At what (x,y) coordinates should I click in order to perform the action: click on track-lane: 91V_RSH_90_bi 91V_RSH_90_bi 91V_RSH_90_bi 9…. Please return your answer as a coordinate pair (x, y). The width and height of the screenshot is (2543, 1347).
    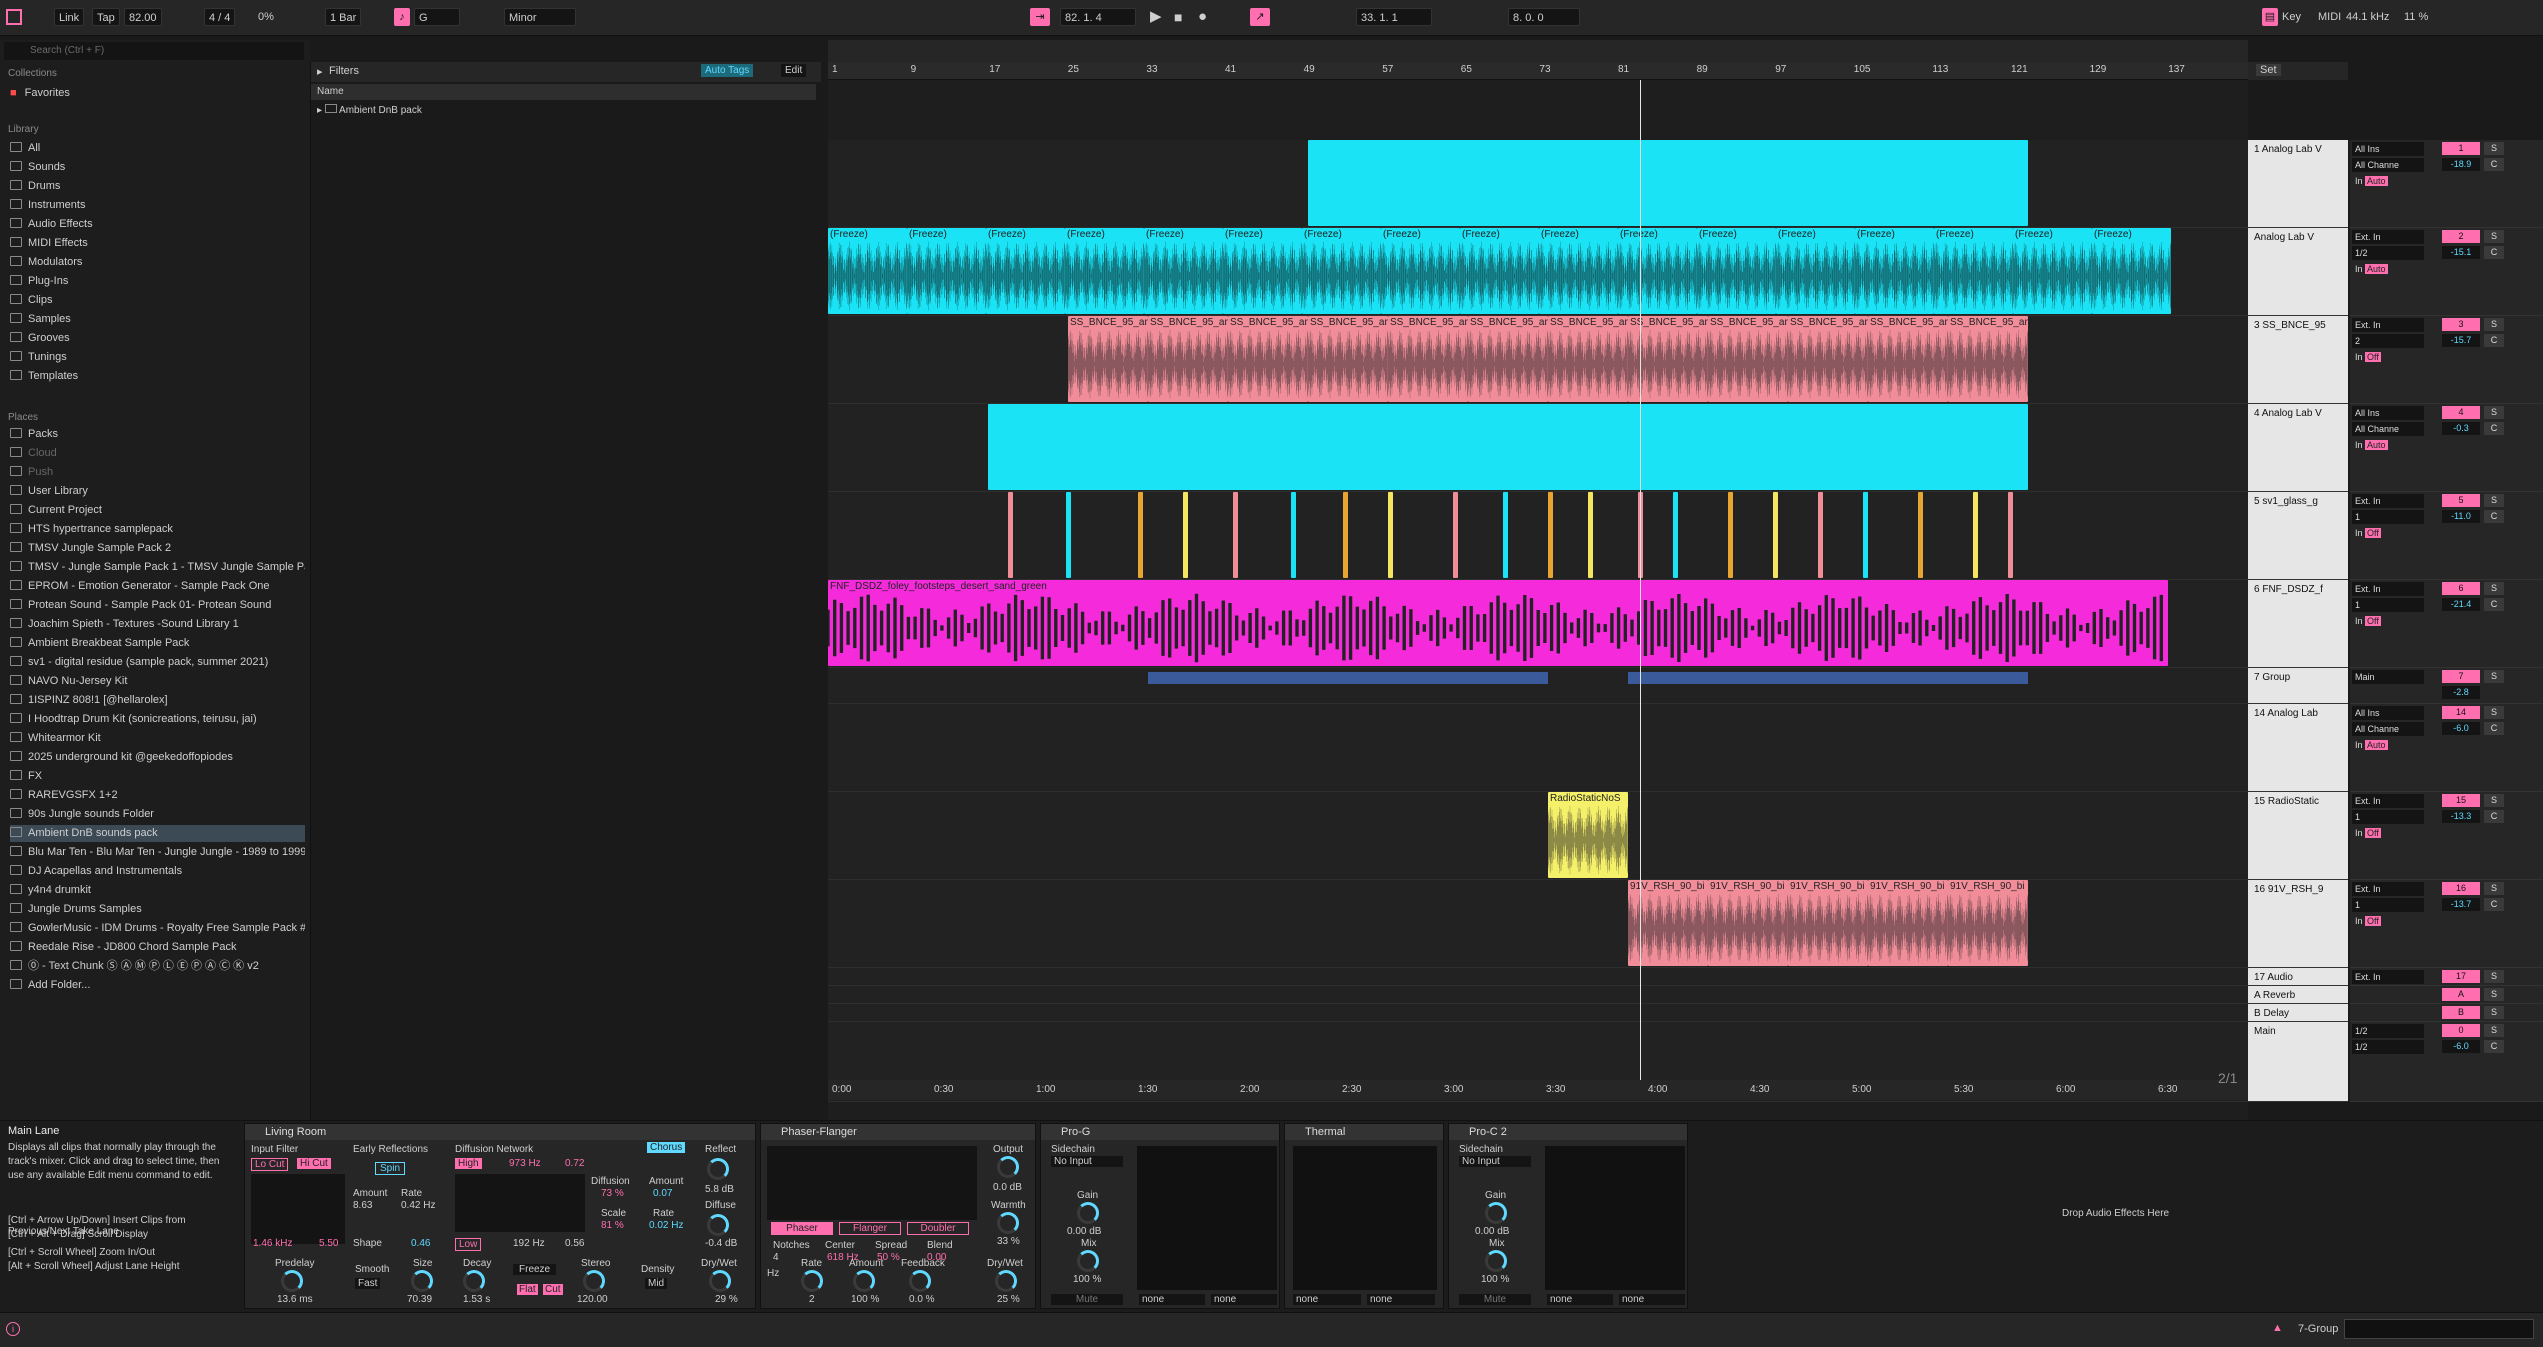
    Looking at the image, I should click on (1538, 924).